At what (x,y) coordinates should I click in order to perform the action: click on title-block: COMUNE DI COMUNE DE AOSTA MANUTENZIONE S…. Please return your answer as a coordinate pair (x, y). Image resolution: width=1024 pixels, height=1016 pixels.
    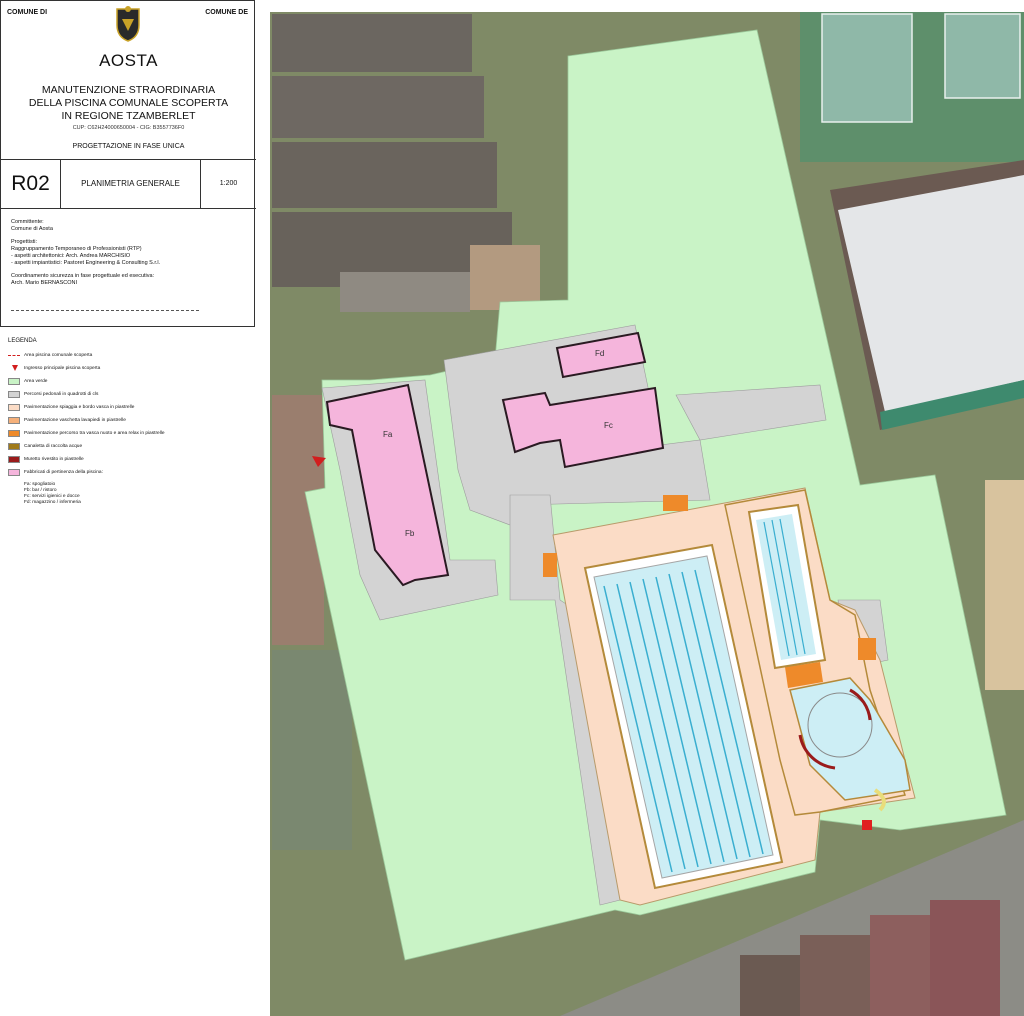
    Looking at the image, I should click on (128, 163).